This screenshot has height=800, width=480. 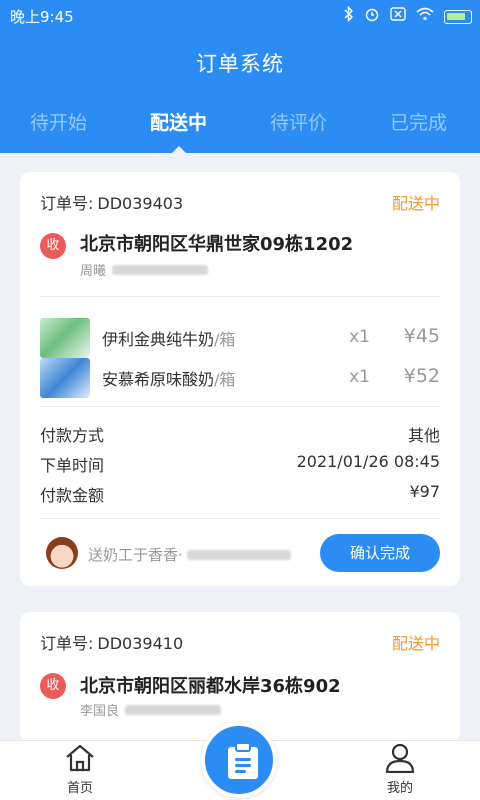 What do you see at coordinates (140, 643) in the screenshot?
I see `order-number: DD039410` at bounding box center [140, 643].